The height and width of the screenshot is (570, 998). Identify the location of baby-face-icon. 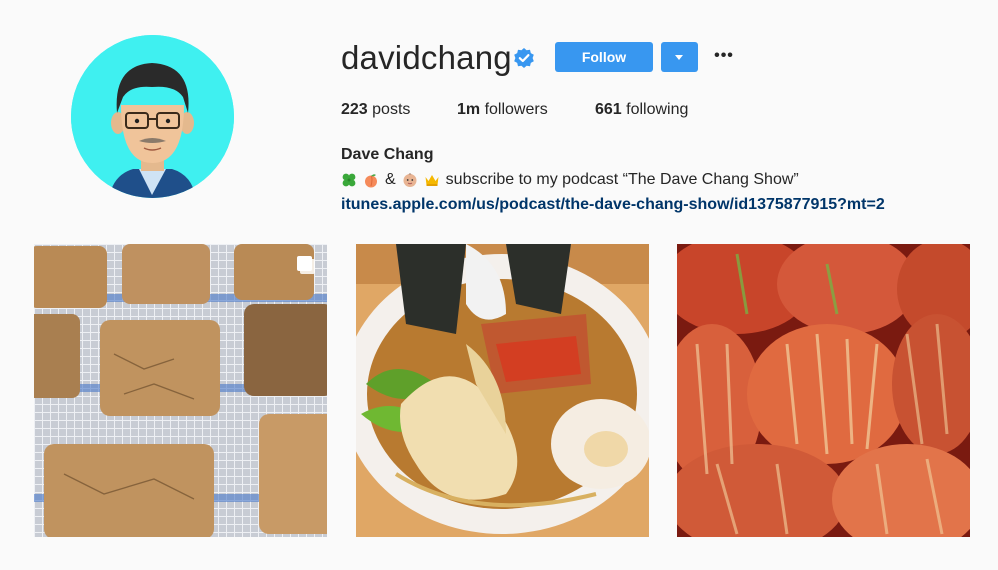
(410, 180).